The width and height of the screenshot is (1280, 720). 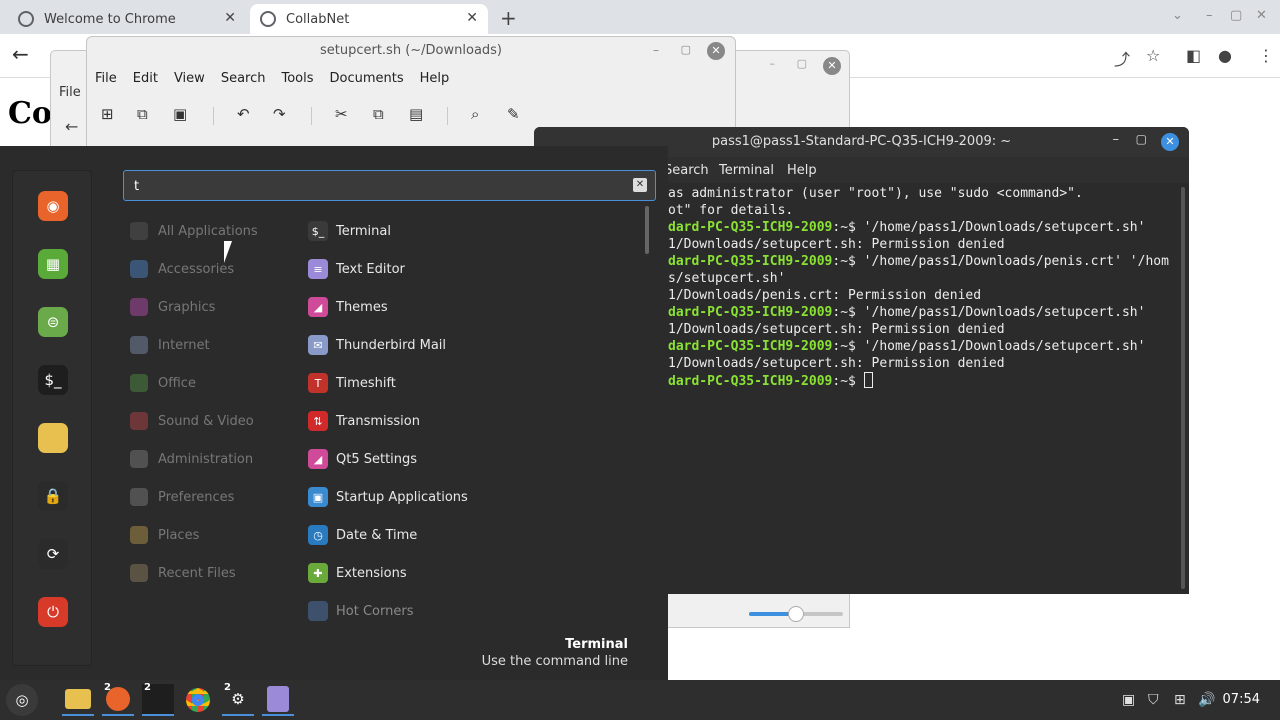 What do you see at coordinates (1193, 55) in the screenshot?
I see `side-panel-icon: ◧` at bounding box center [1193, 55].